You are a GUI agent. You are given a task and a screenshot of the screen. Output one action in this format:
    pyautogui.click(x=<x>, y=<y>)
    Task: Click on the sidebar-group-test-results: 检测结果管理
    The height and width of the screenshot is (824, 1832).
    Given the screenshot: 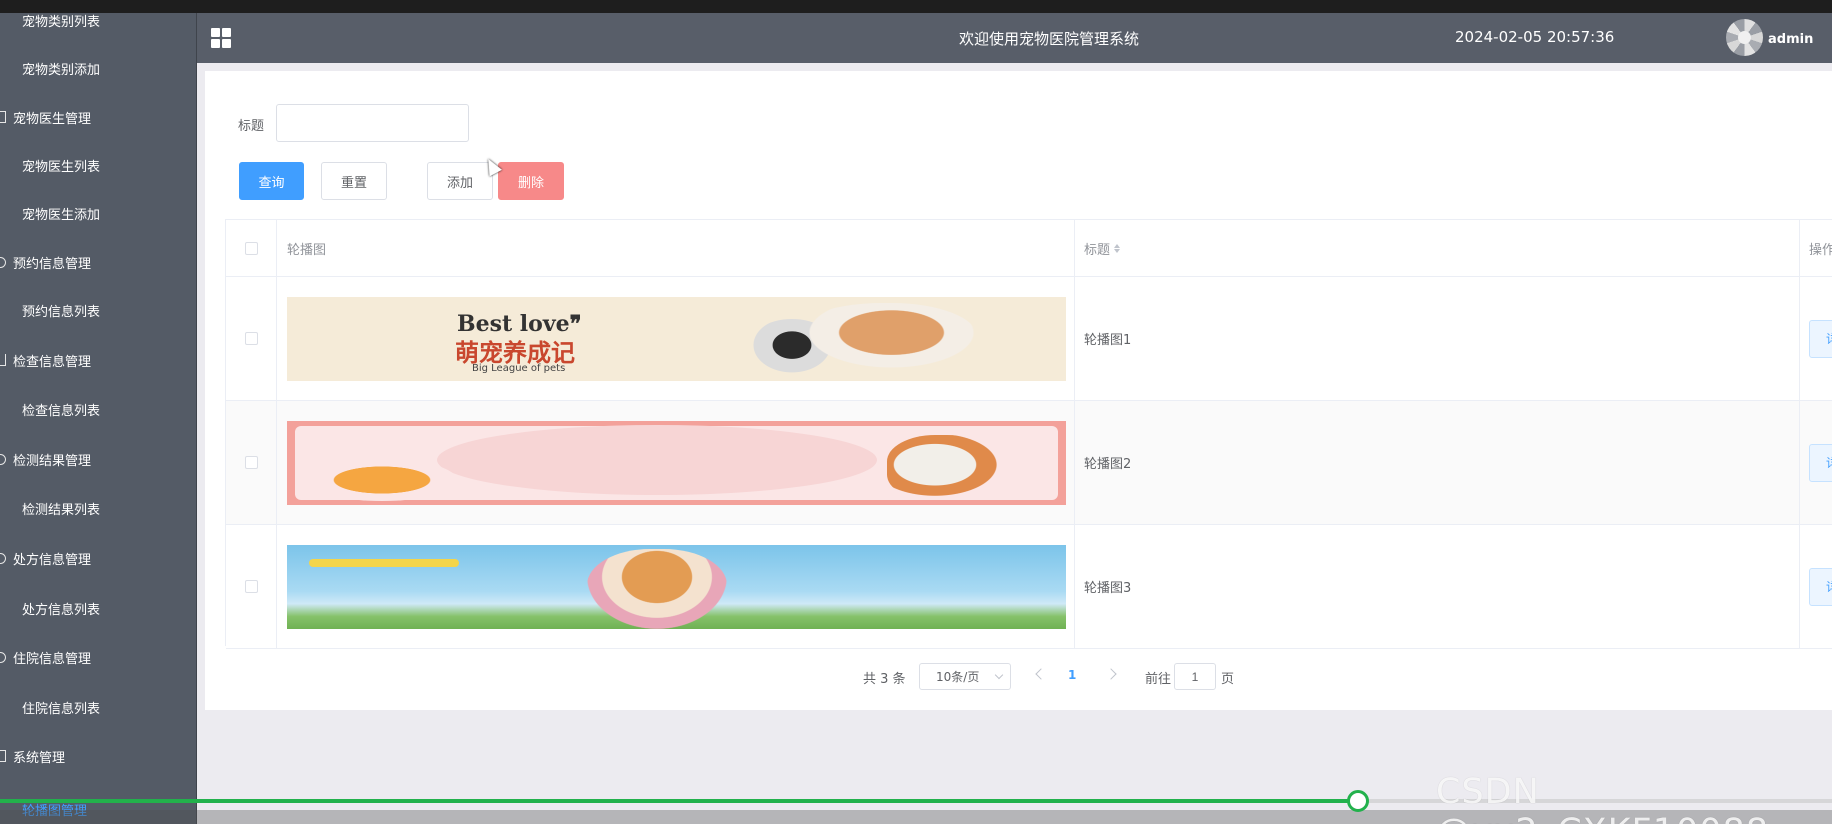 What is the action you would take?
    pyautogui.click(x=98, y=459)
    